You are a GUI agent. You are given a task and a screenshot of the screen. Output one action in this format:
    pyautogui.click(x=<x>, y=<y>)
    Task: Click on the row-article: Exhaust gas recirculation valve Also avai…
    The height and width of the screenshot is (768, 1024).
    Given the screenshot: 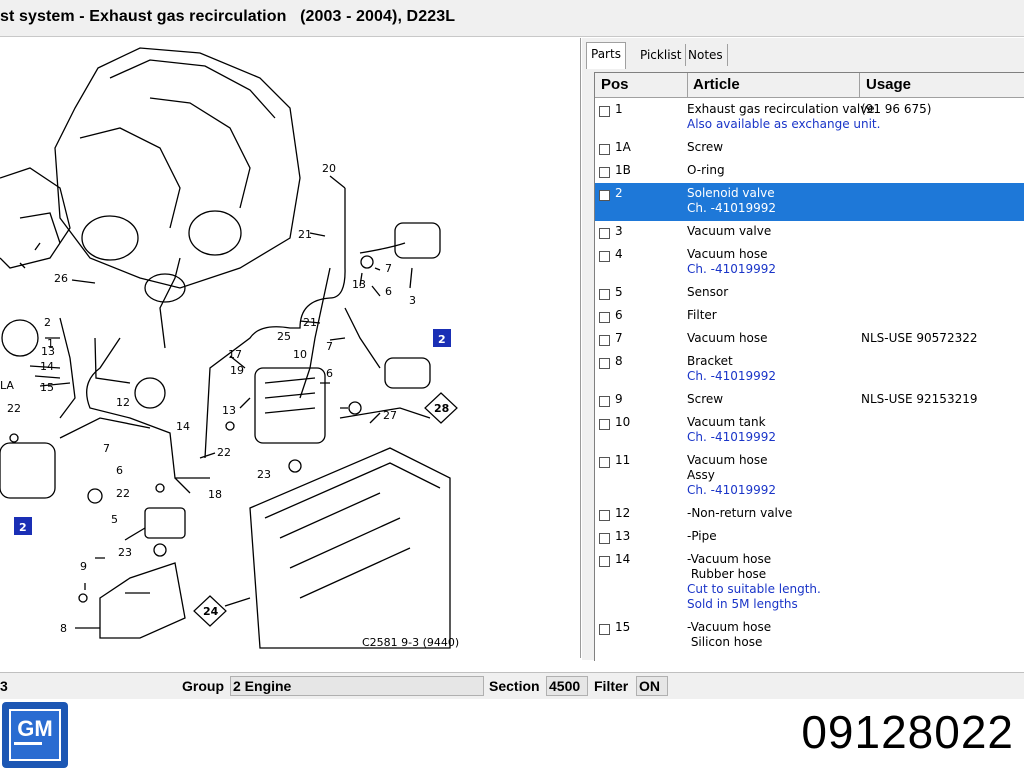 What is the action you would take?
    pyautogui.click(x=783, y=117)
    